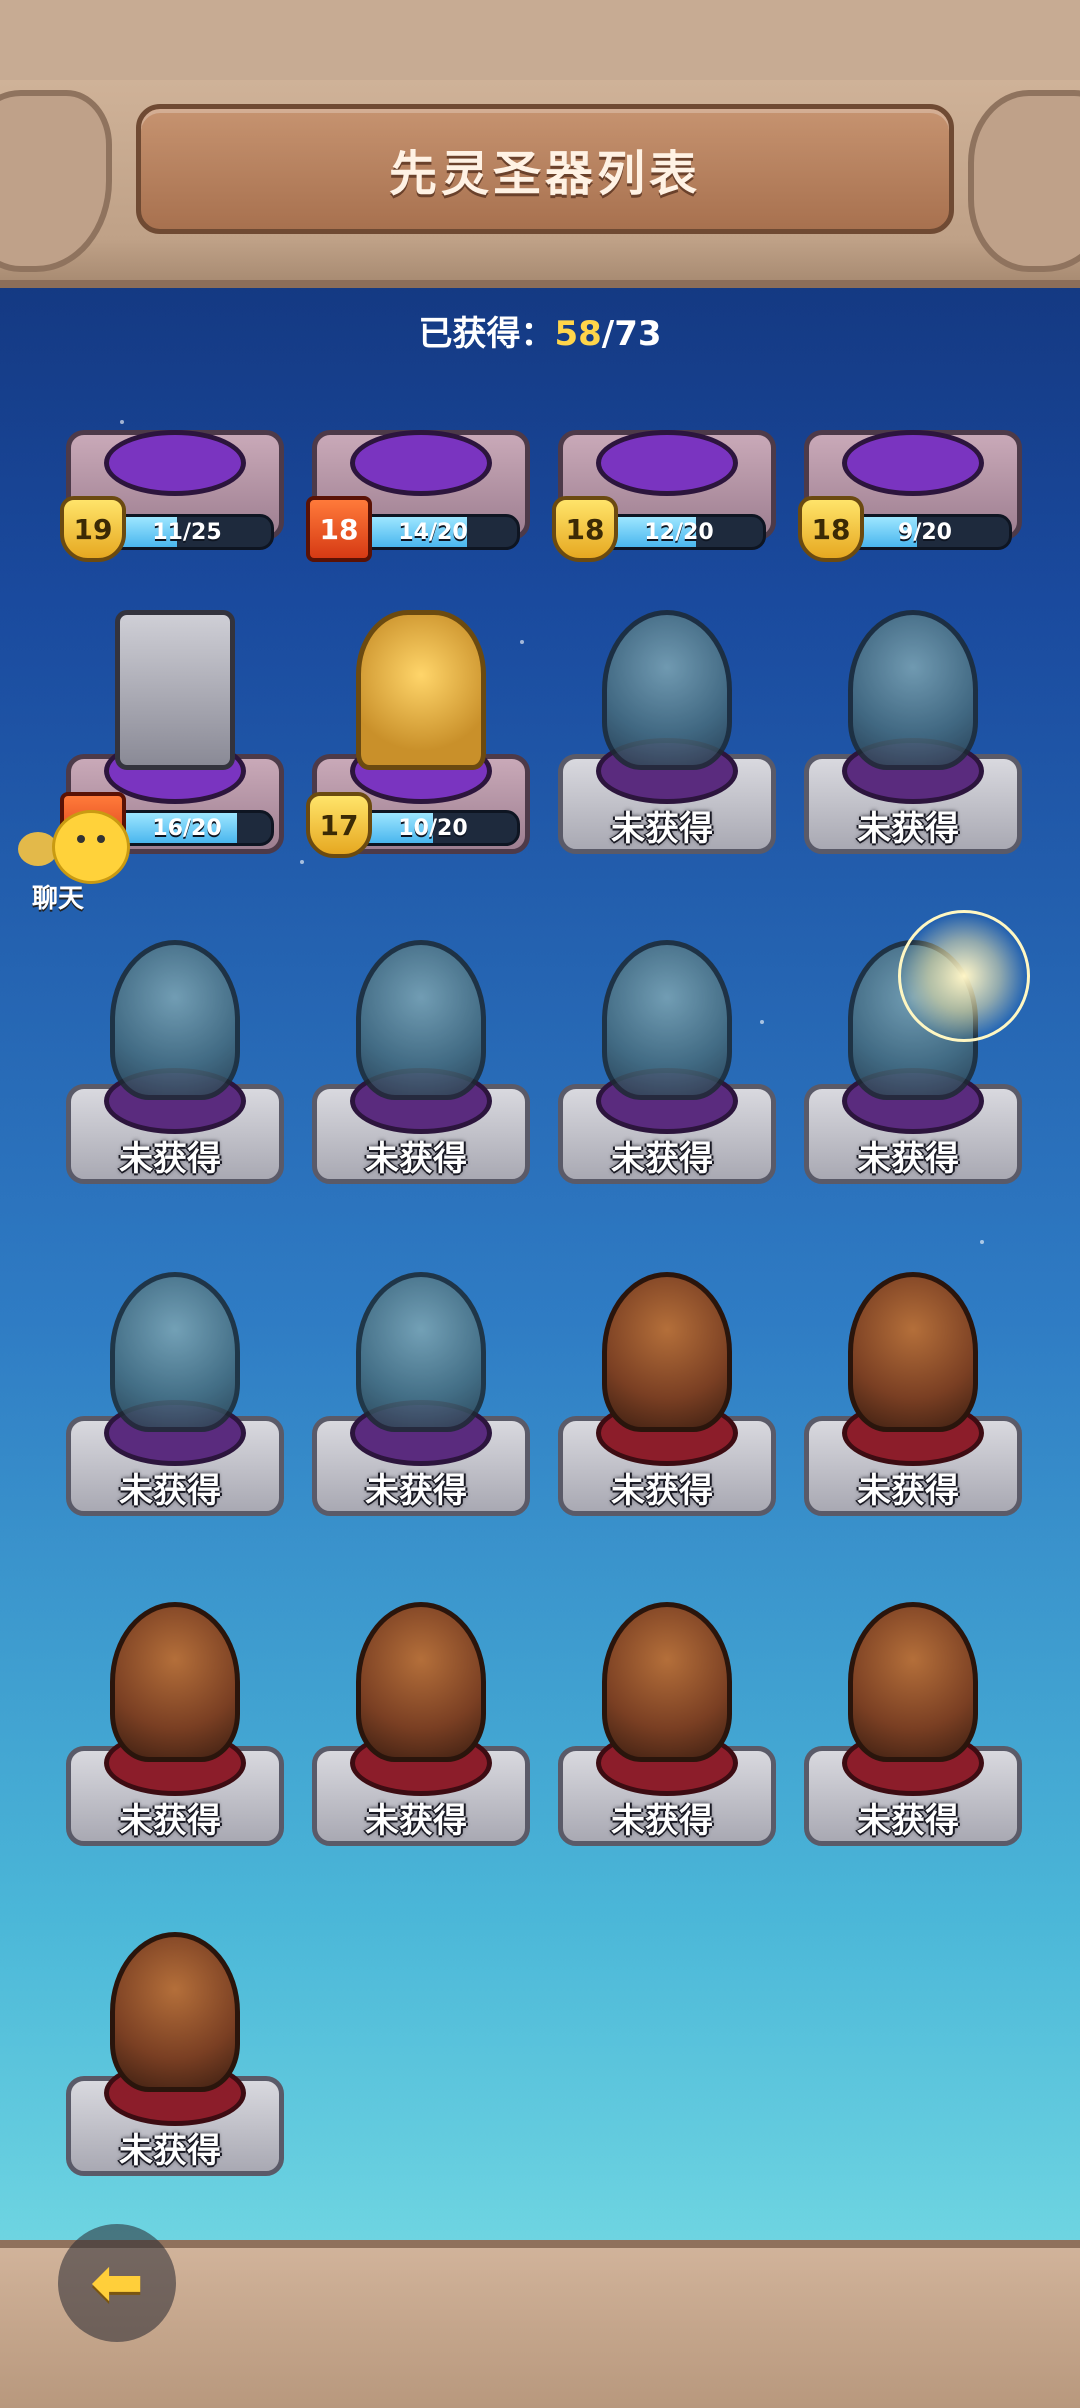  I want to click on back-button: ⬅, so click(117, 2283).